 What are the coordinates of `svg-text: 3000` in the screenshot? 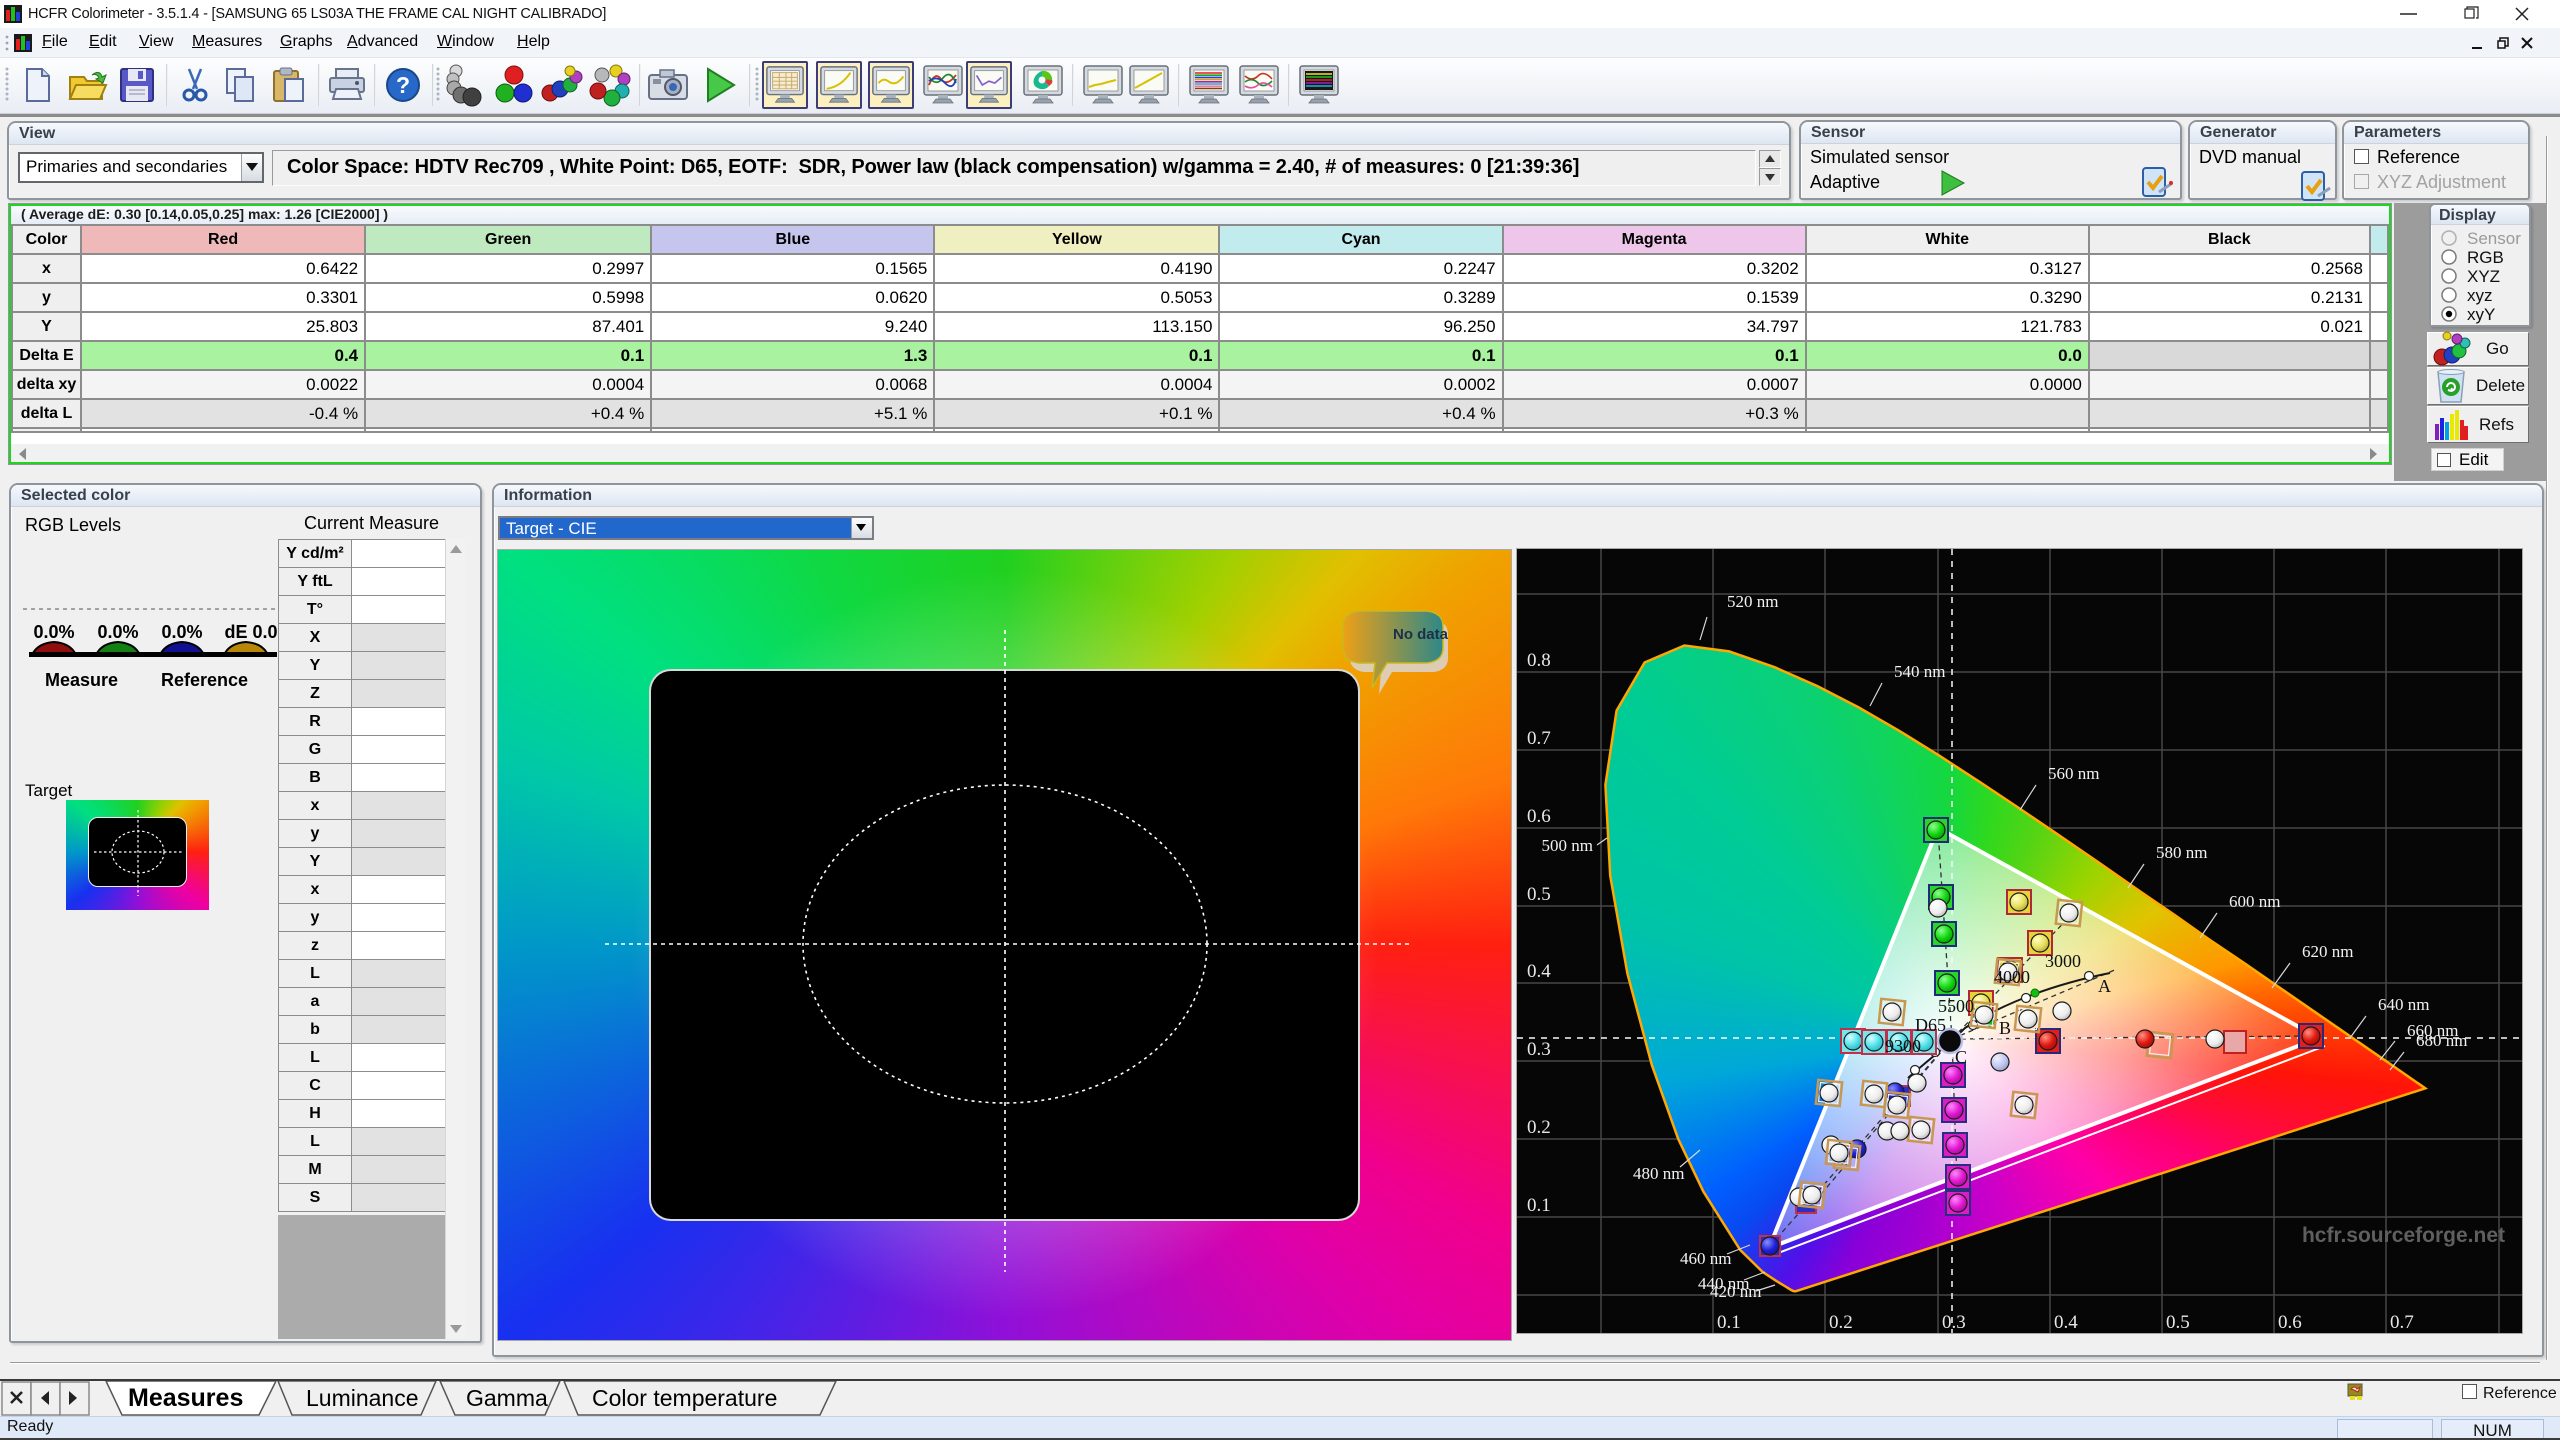 It's located at (2063, 961).